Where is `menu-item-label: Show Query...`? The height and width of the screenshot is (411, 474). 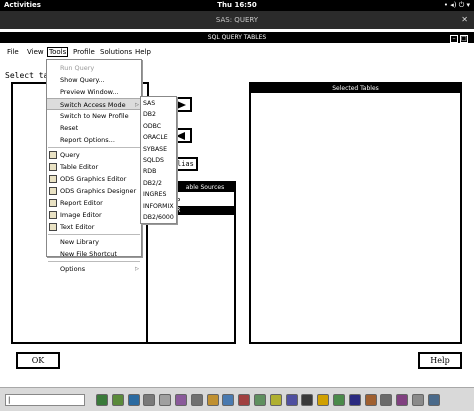
menu-item-label: Show Query... is located at coordinates (82, 80).